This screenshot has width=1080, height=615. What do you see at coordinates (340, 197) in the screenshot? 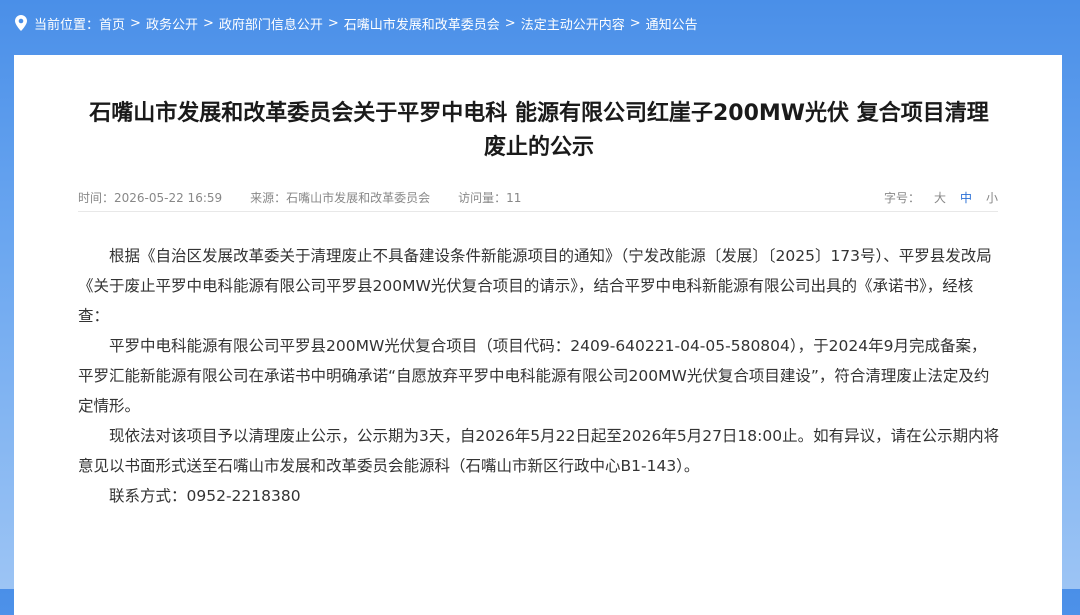
I see `article-source: 来源：石嘴山市发展和改革委员会` at bounding box center [340, 197].